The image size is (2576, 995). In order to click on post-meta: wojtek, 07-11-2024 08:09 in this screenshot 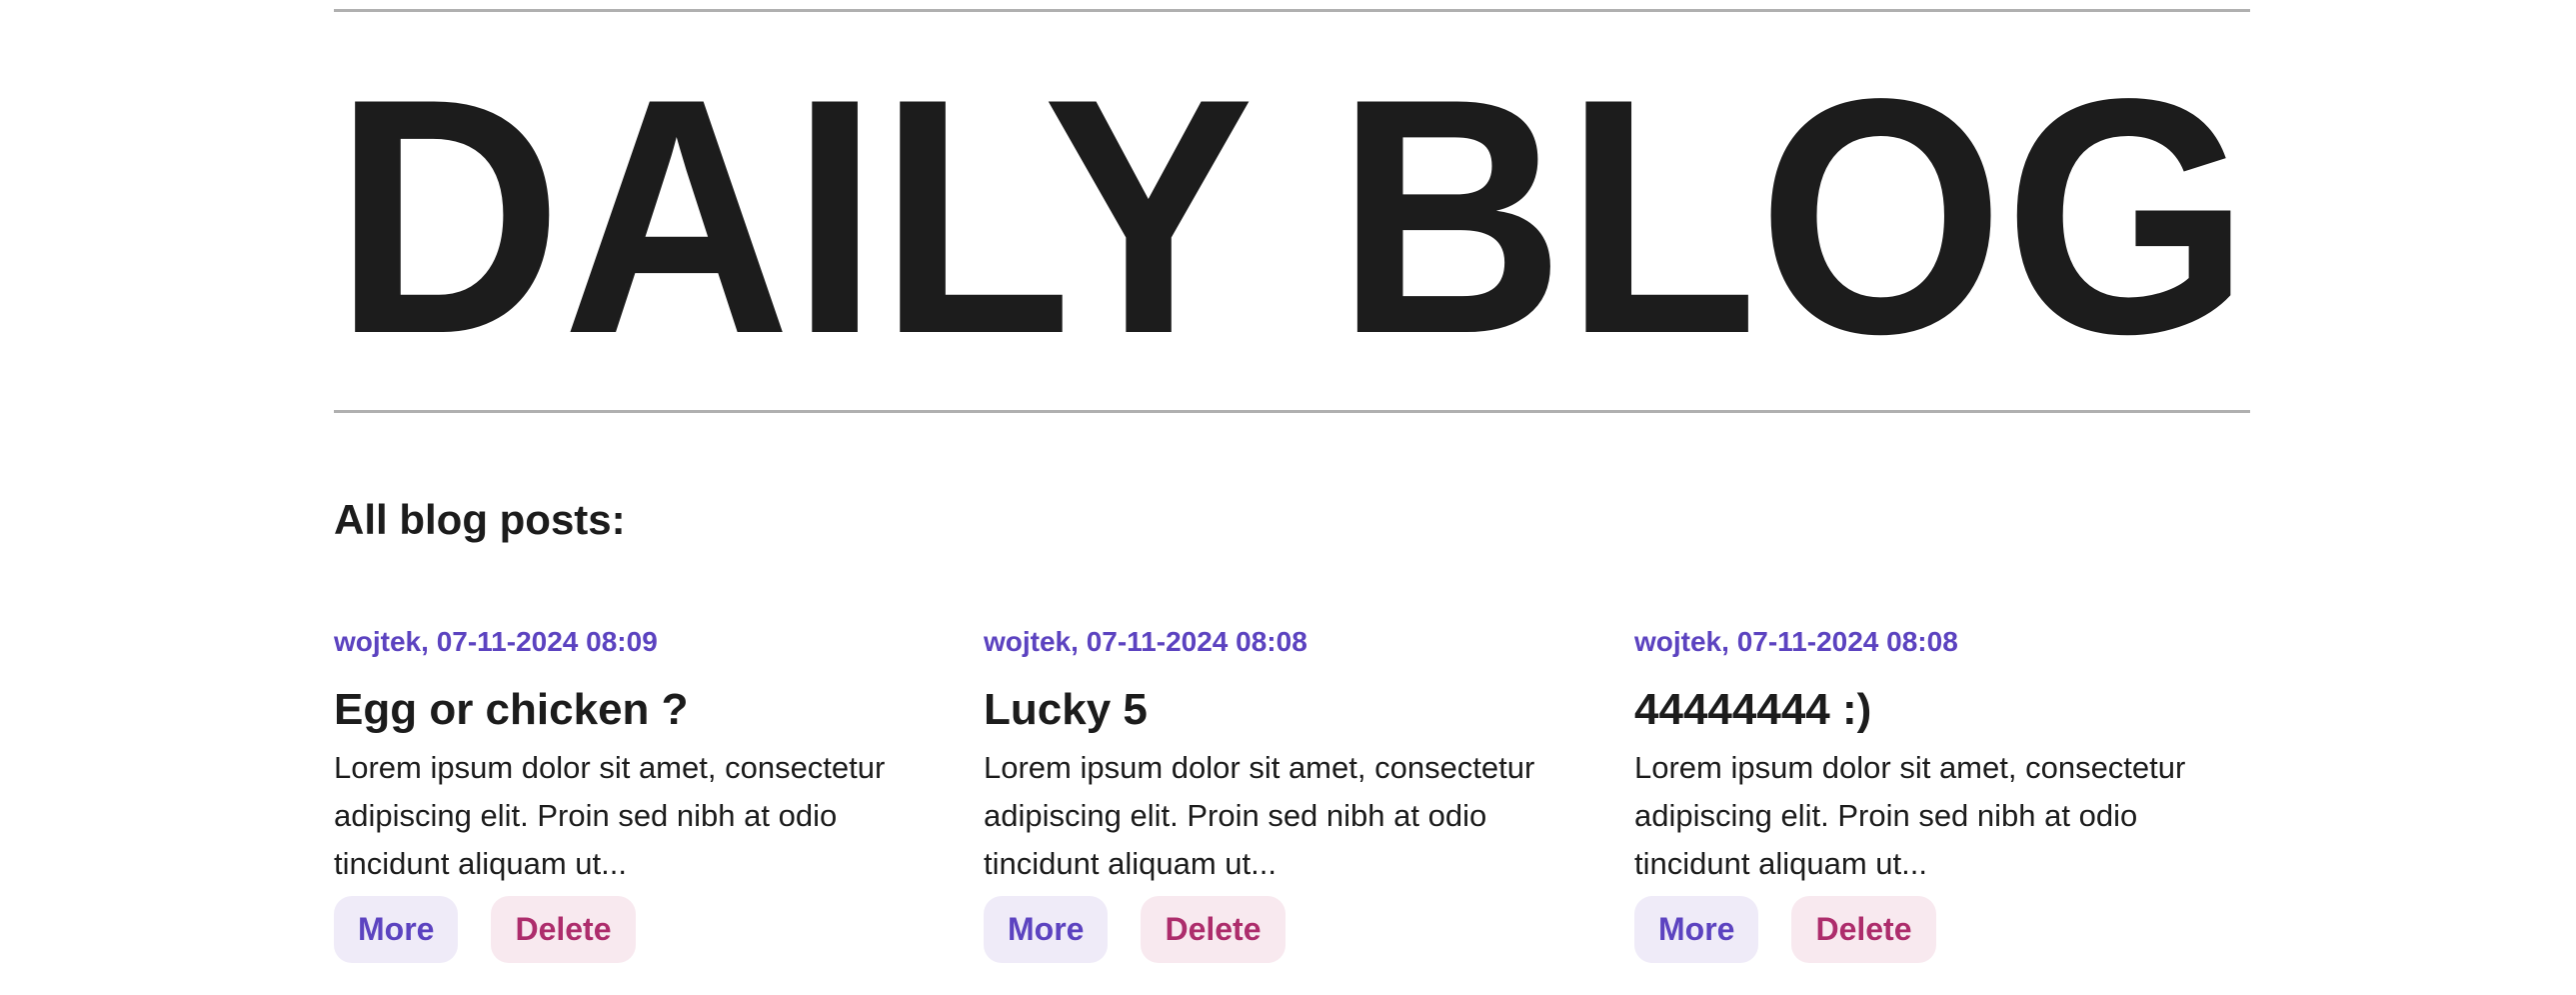, I will do `click(496, 641)`.